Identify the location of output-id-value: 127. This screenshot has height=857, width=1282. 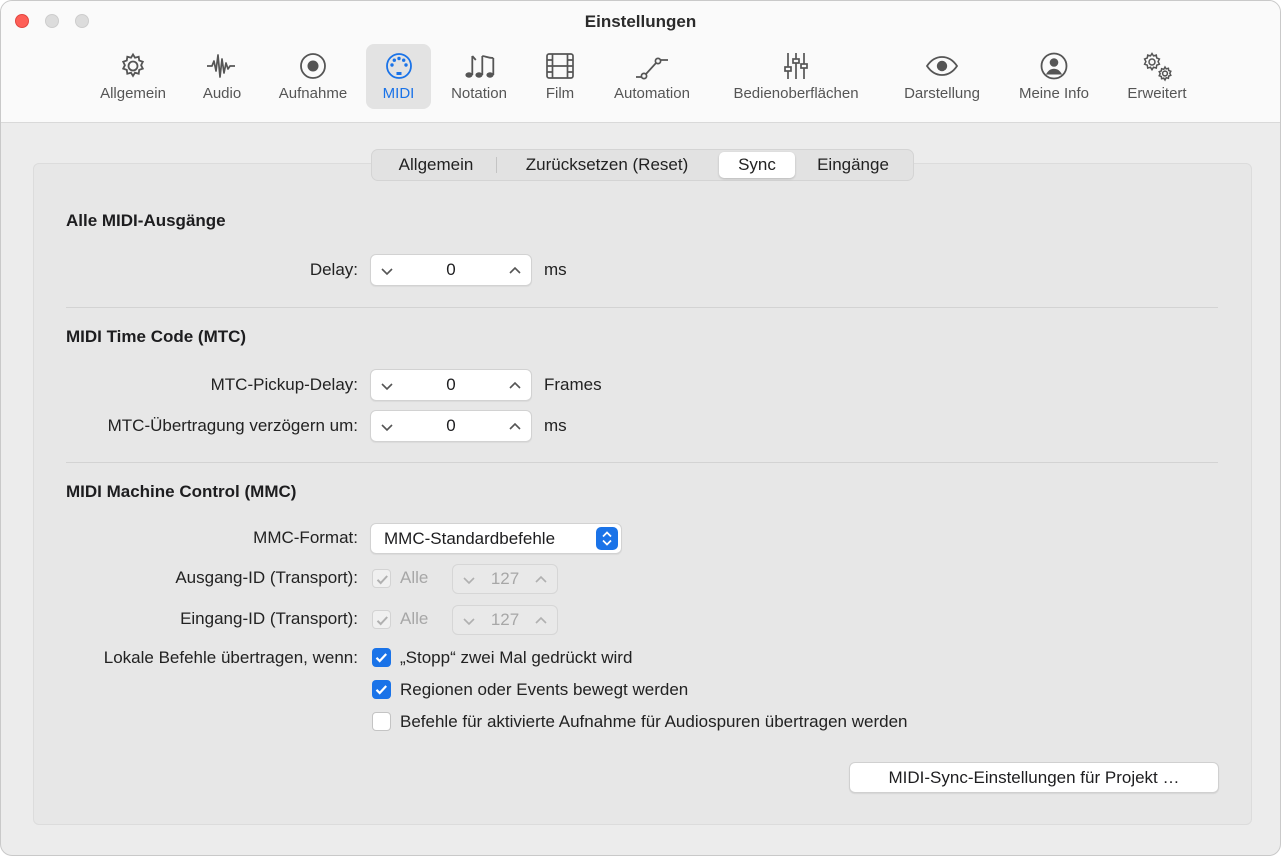
(505, 579).